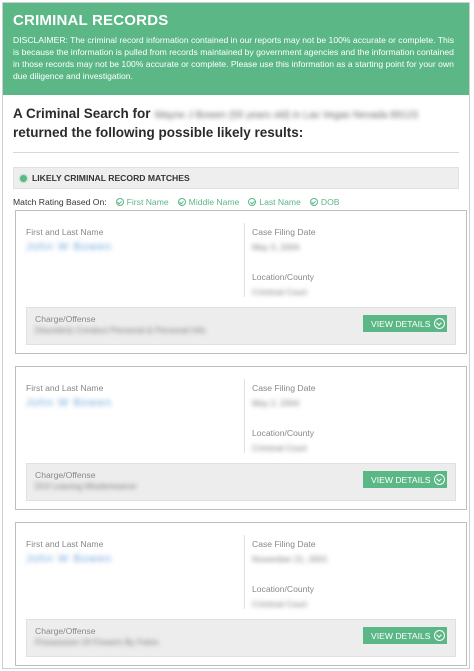 Image resolution: width=474 pixels, height=671 pixels. Describe the element at coordinates (82, 113) in the screenshot. I see `search-prefix: A Criminal Search for` at that location.